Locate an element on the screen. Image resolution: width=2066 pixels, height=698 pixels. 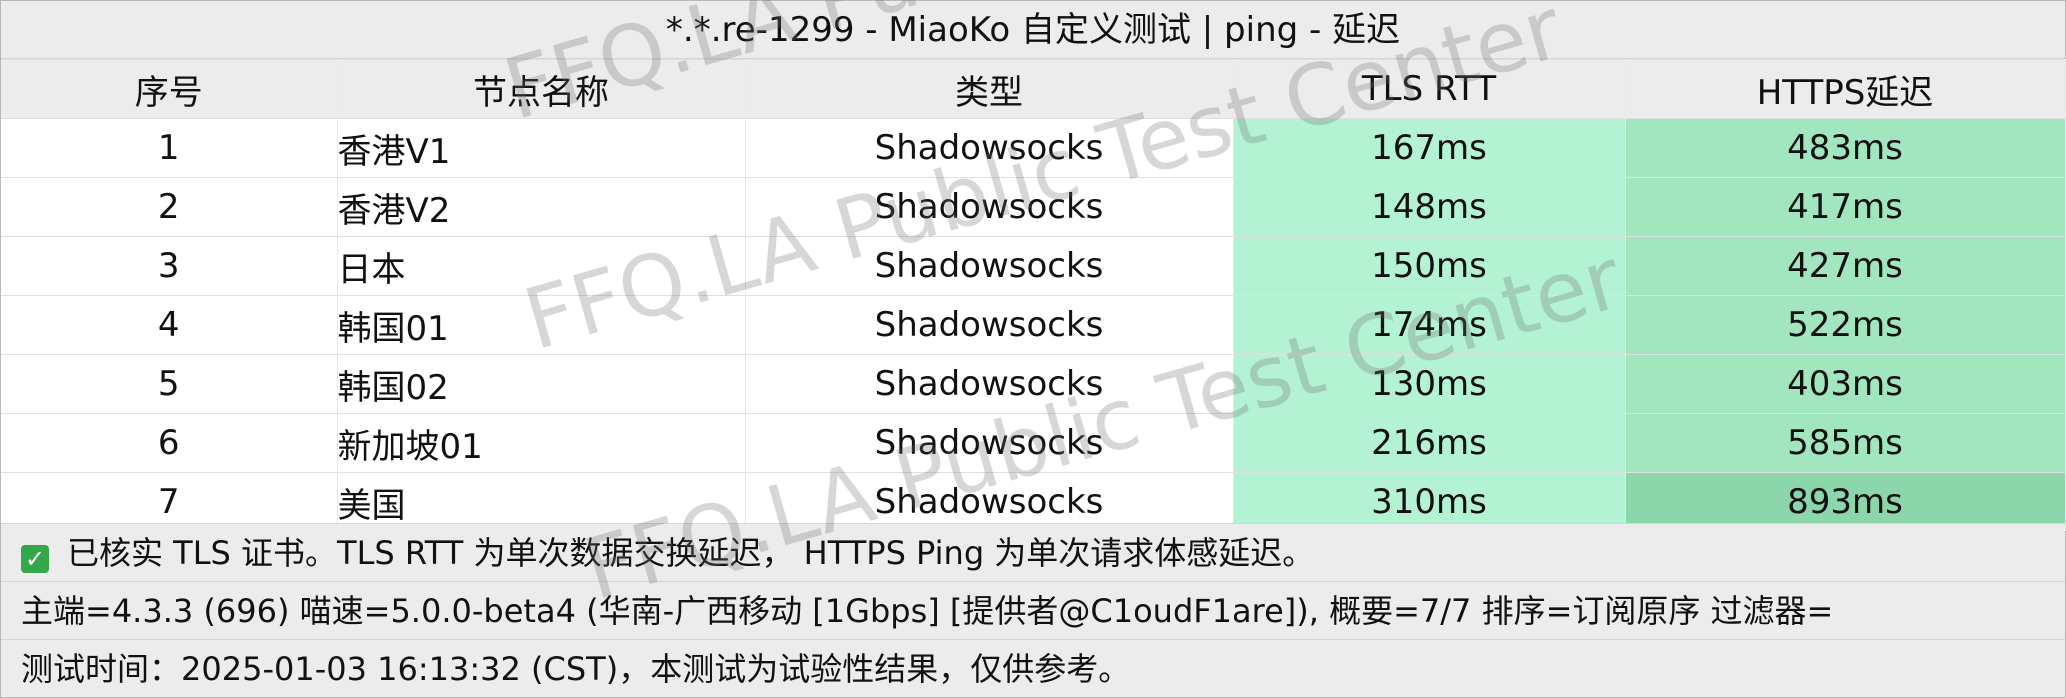
node-name: 新加坡01 is located at coordinates (541, 443).